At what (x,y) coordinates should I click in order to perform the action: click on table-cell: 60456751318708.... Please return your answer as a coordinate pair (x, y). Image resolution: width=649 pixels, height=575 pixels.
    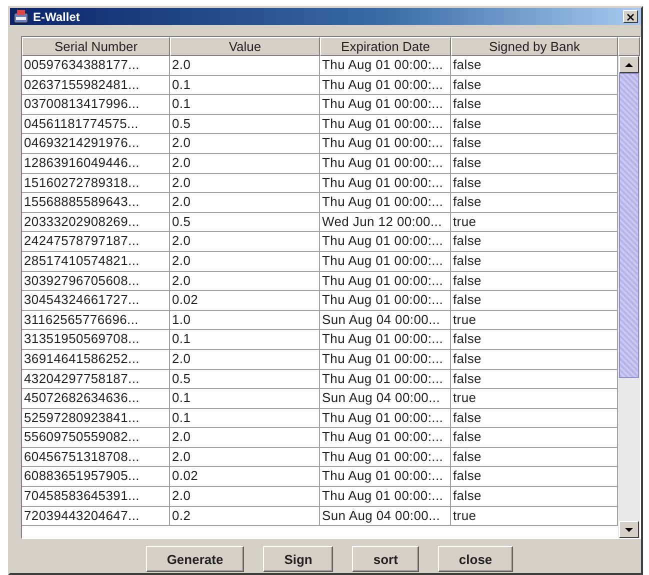
    Looking at the image, I should click on (96, 458).